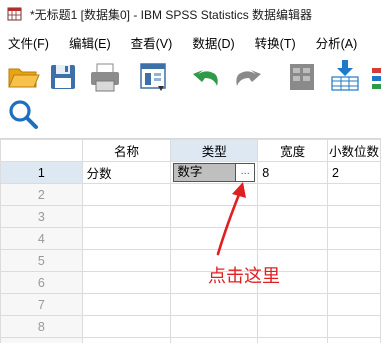  Describe the element at coordinates (249, 79) in the screenshot. I see `redo-icon` at that location.